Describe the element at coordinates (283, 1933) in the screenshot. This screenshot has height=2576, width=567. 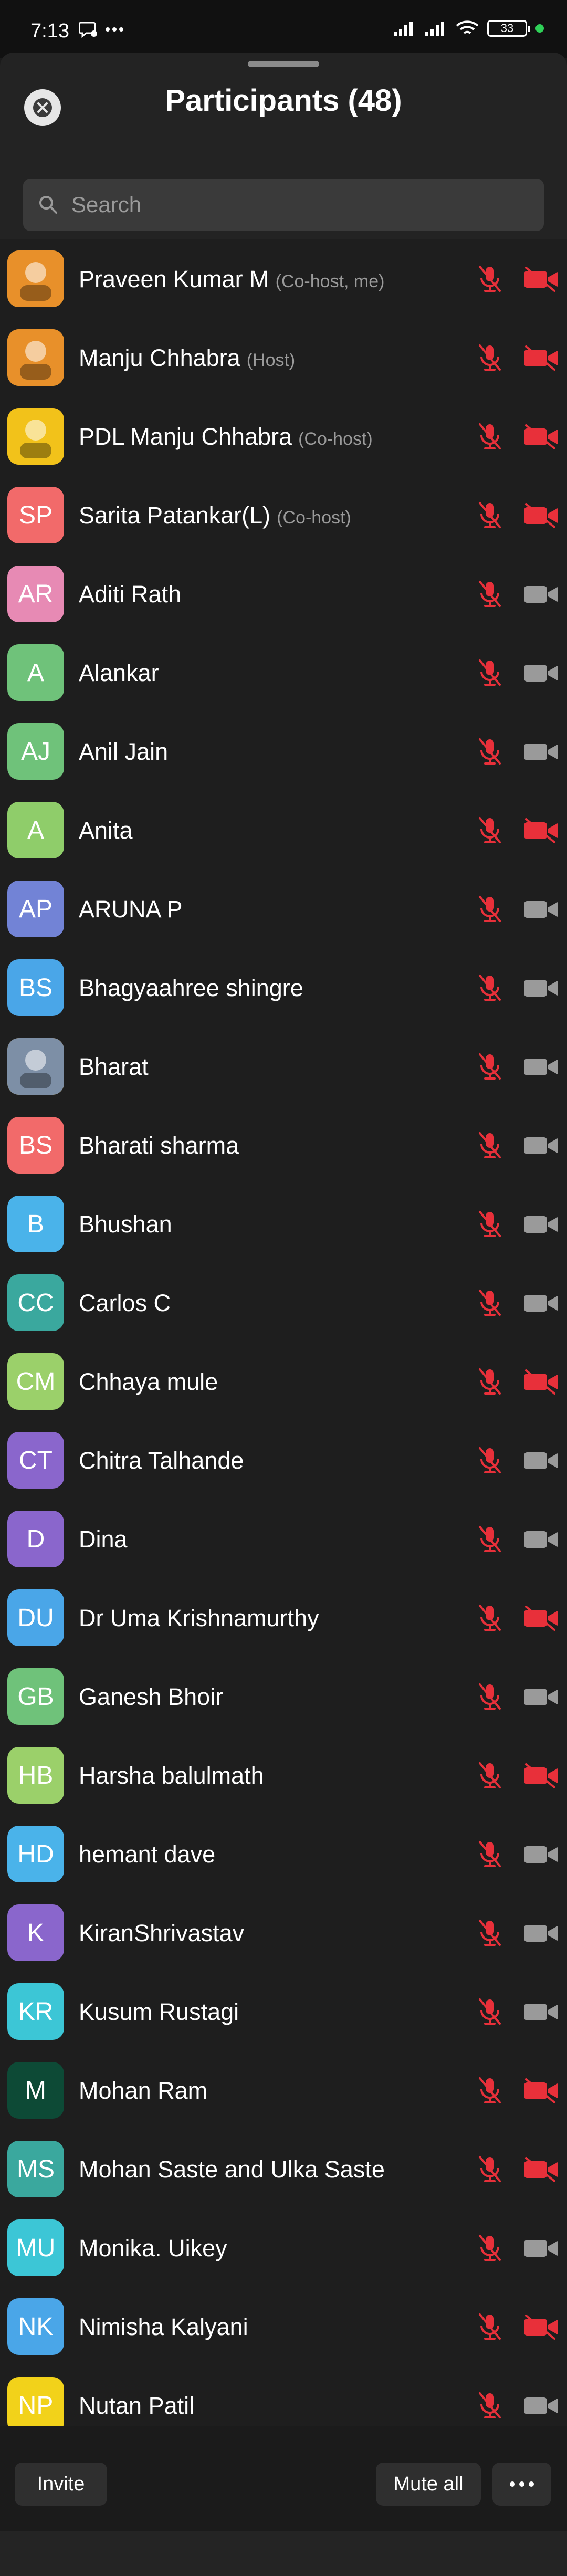
I see `participant-row: K KiranShrivastav` at that location.